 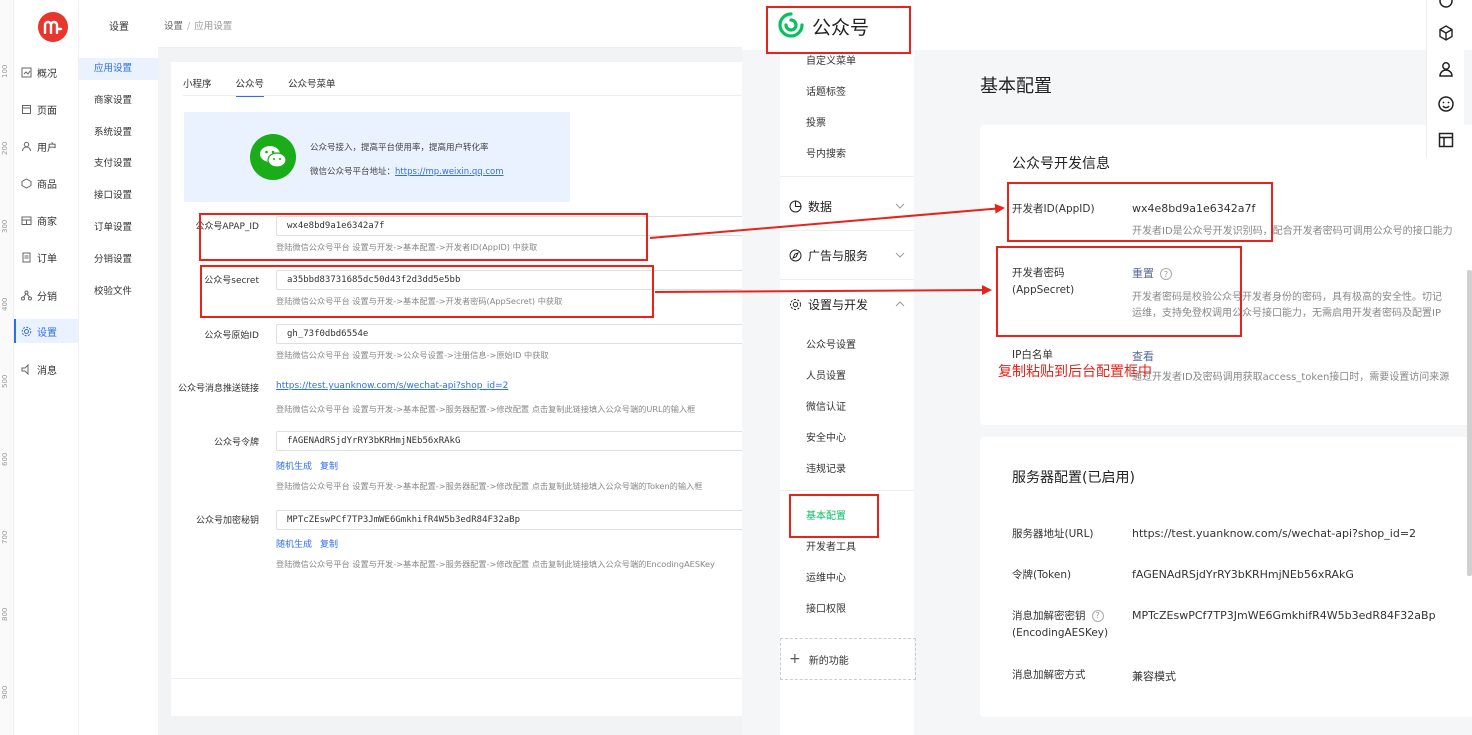 What do you see at coordinates (1053, 534) in the screenshot?
I see `server-url-label: 服务器地址(URL)` at bounding box center [1053, 534].